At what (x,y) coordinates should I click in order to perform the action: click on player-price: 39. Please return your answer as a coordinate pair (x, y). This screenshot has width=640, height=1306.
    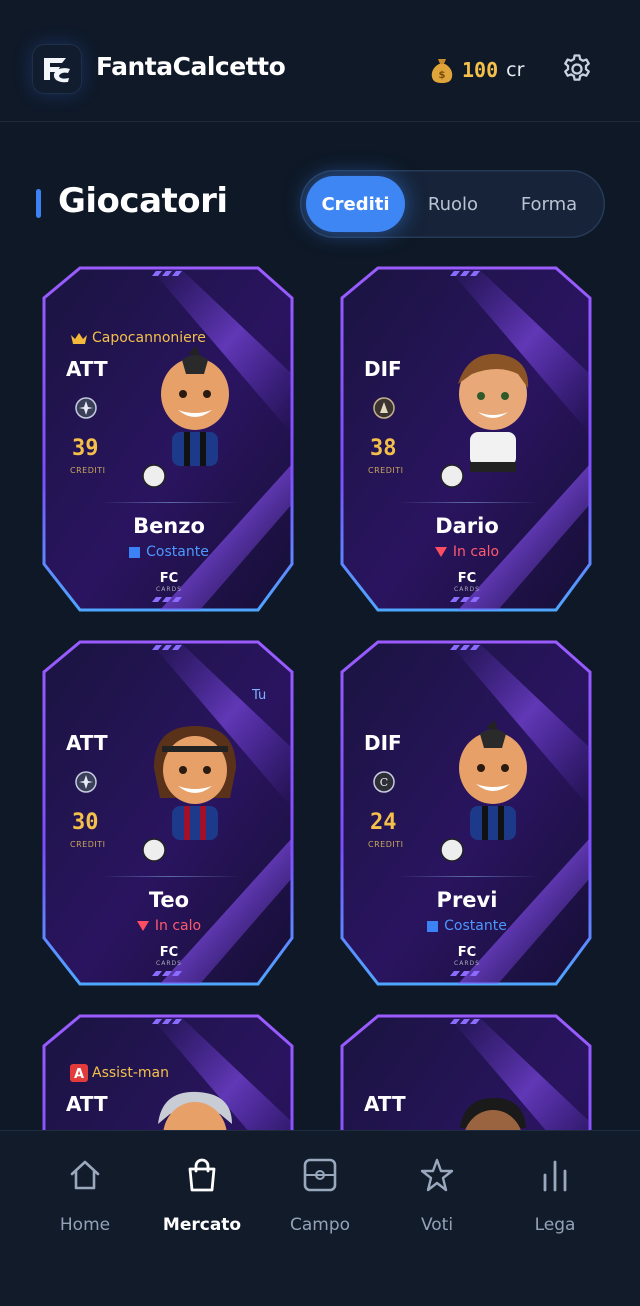
    Looking at the image, I should click on (85, 448).